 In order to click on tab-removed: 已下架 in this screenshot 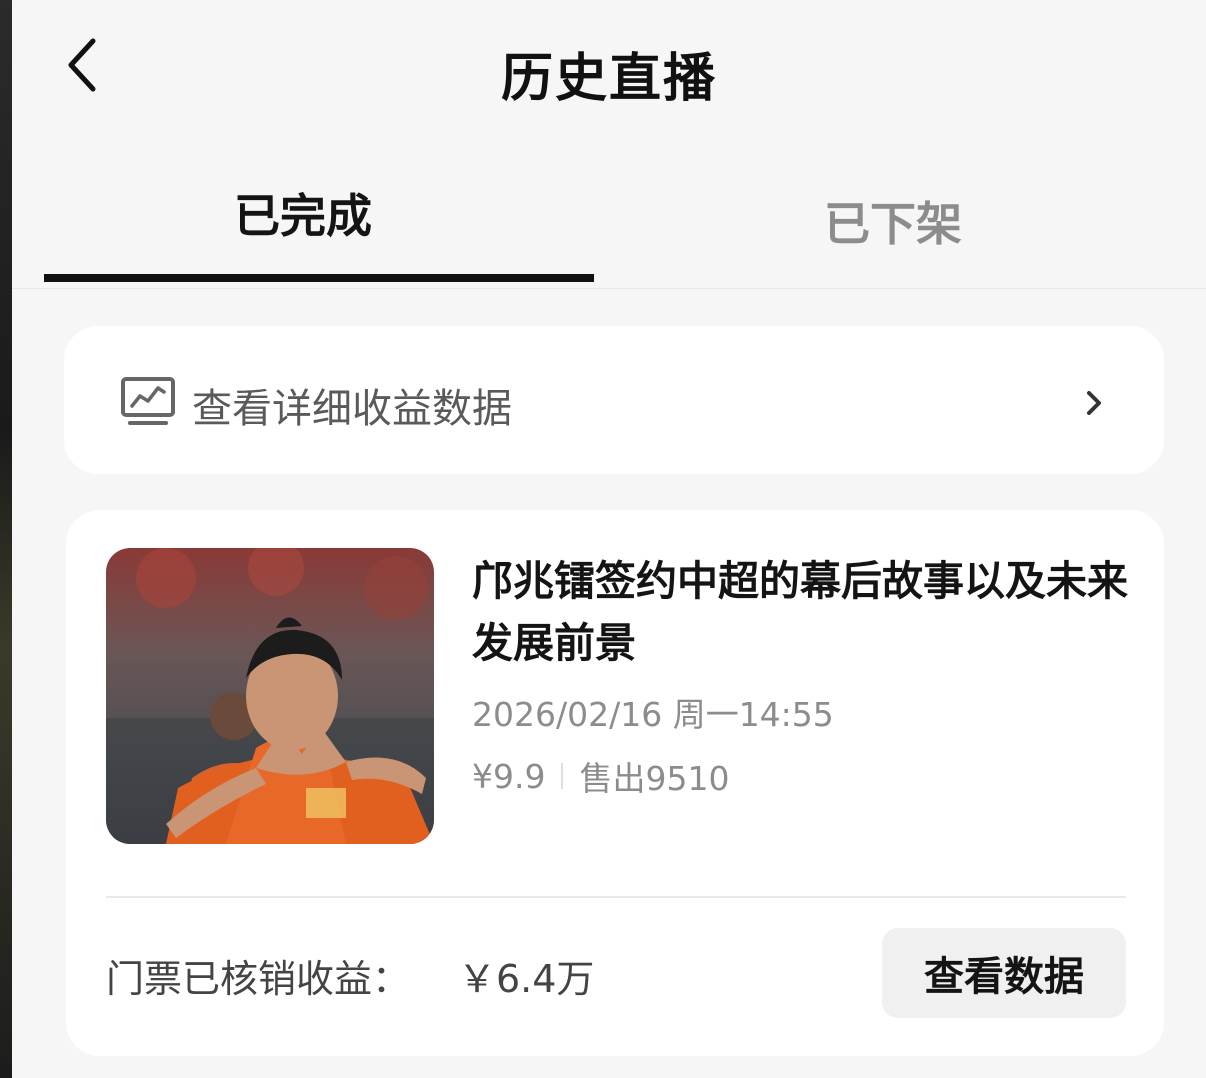, I will do `click(893, 221)`.